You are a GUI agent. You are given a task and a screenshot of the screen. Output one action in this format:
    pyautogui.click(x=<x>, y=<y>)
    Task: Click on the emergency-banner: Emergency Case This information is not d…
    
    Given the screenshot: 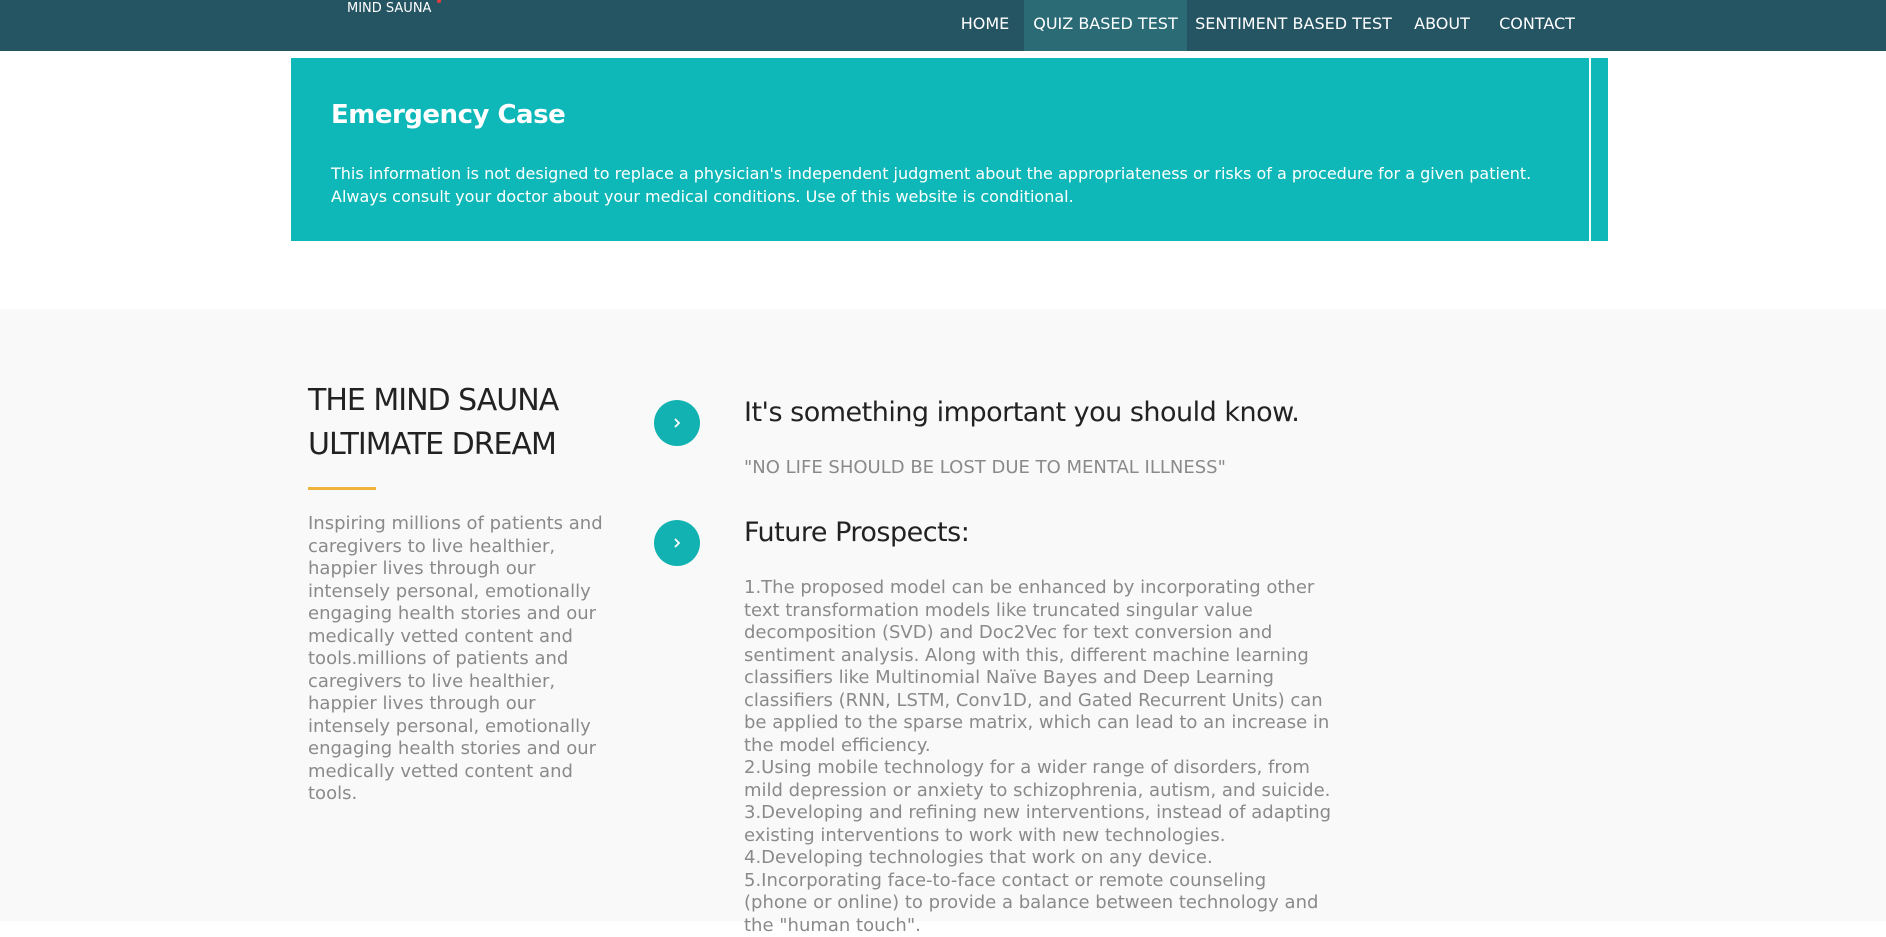 What is the action you would take?
    pyautogui.click(x=949, y=149)
    